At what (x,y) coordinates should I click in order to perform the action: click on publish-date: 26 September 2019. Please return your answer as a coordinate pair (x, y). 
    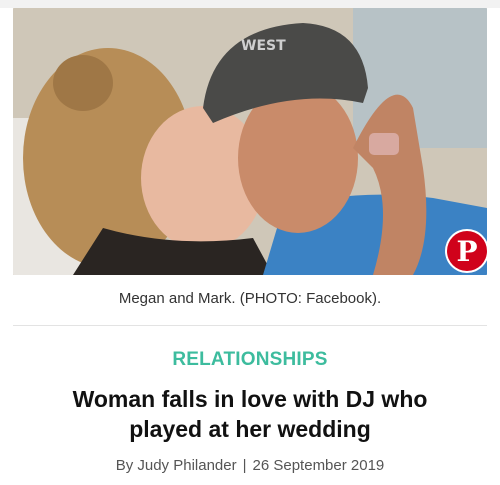
    Looking at the image, I should click on (318, 465).